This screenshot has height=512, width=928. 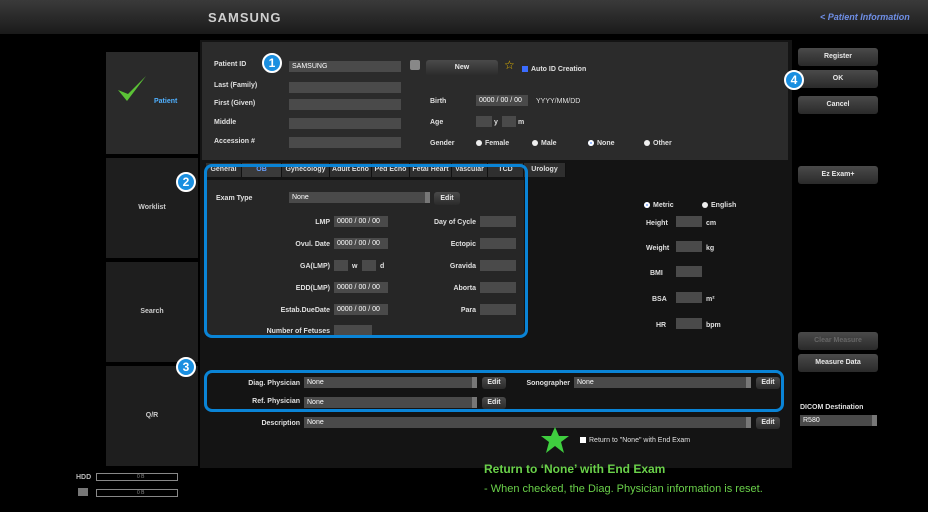 What do you see at coordinates (575, 469) in the screenshot?
I see `note-title: Return to ‘None’ with End Exam` at bounding box center [575, 469].